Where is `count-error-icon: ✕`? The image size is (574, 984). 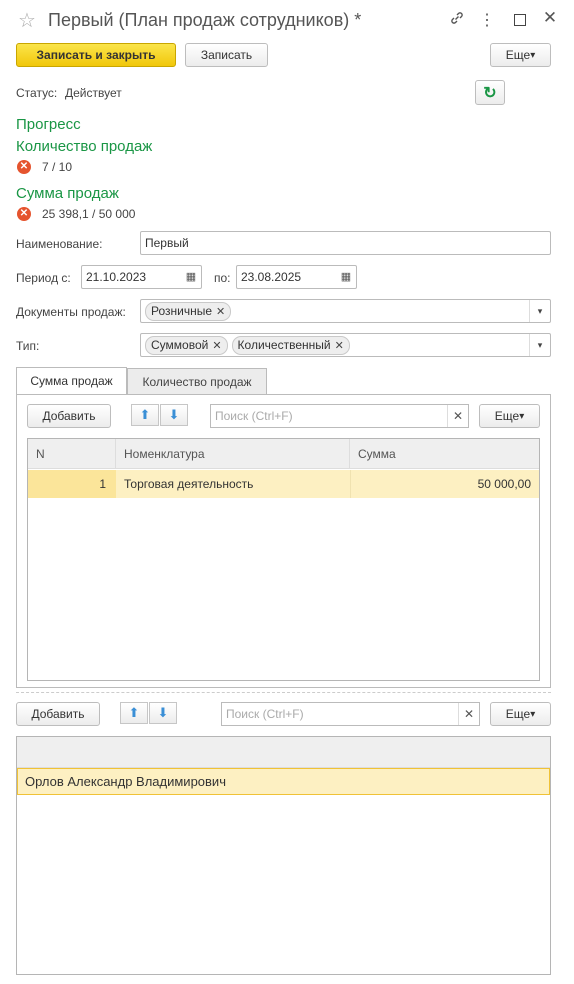
count-error-icon: ✕ is located at coordinates (24, 167).